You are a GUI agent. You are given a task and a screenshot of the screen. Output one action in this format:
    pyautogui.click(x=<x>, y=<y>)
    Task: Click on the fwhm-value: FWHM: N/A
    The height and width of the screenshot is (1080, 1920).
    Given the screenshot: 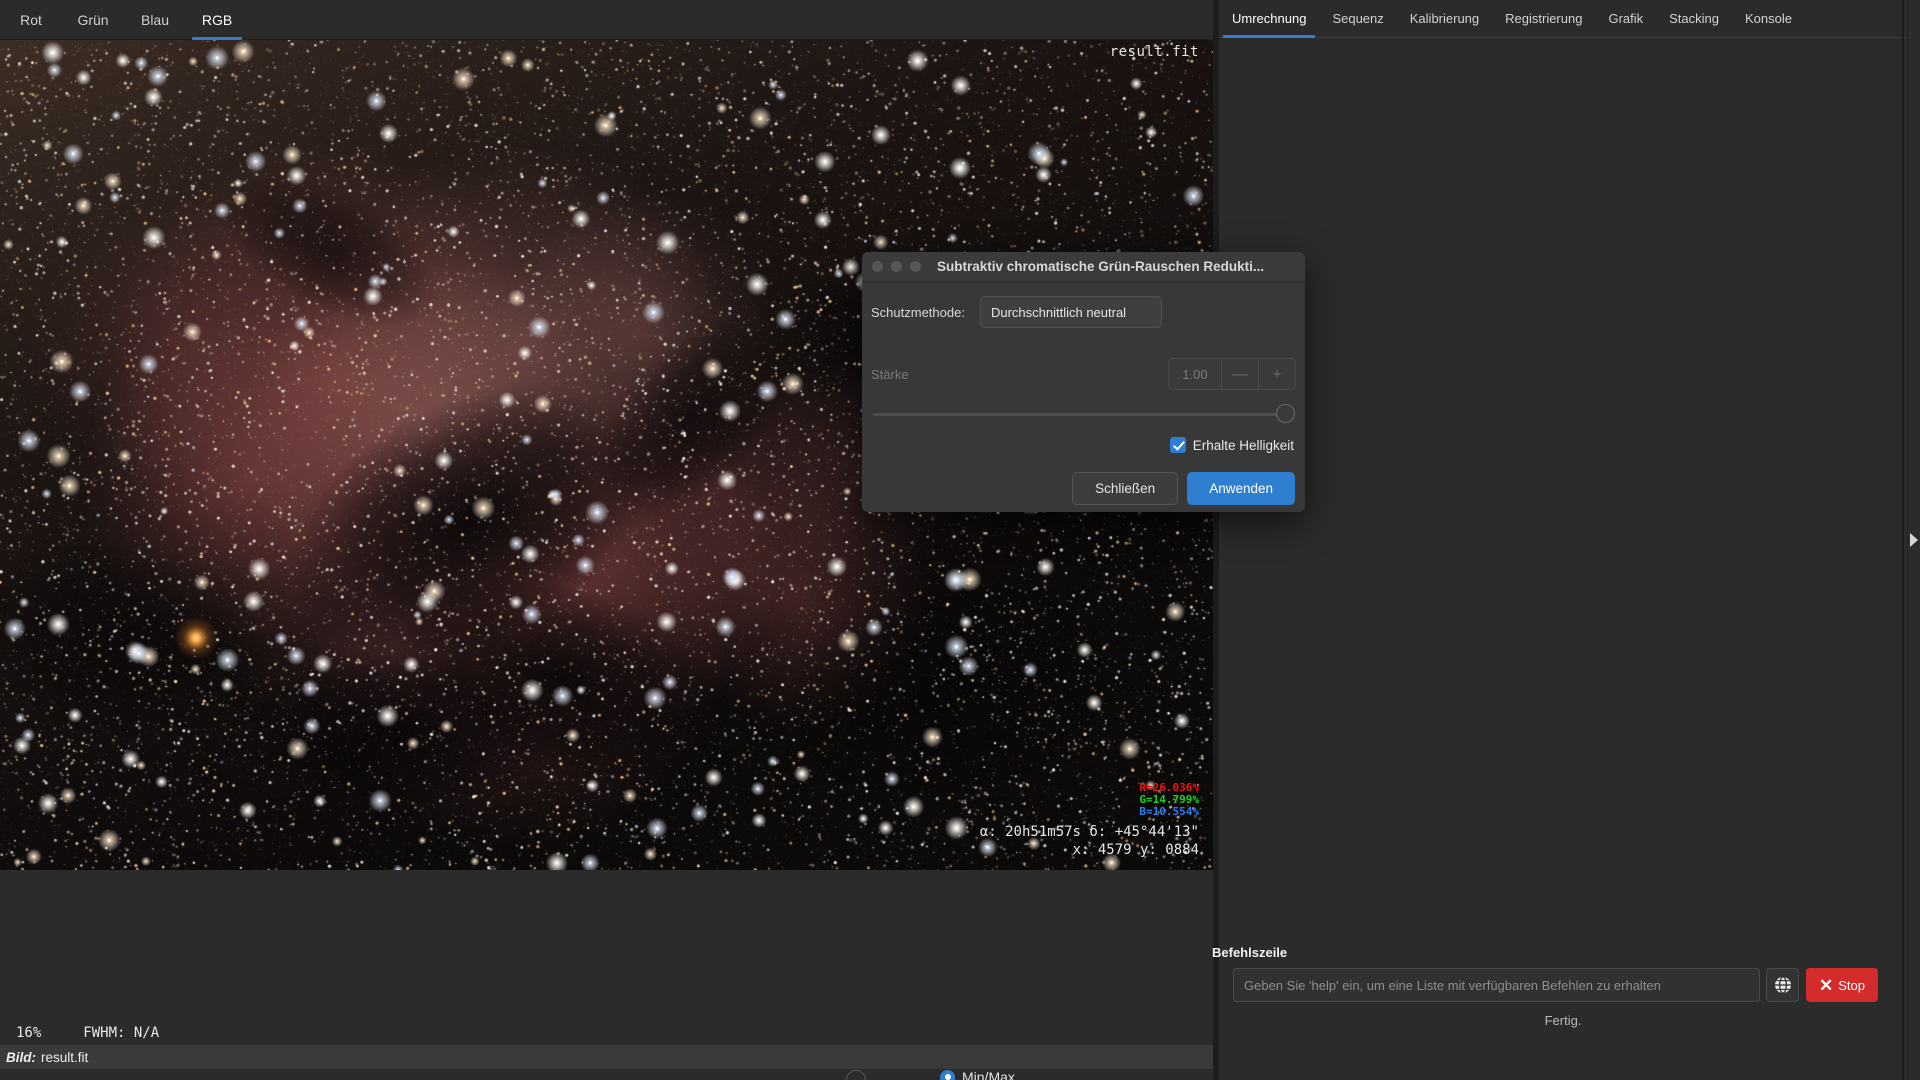 What is the action you would take?
    pyautogui.click(x=121, y=1033)
    